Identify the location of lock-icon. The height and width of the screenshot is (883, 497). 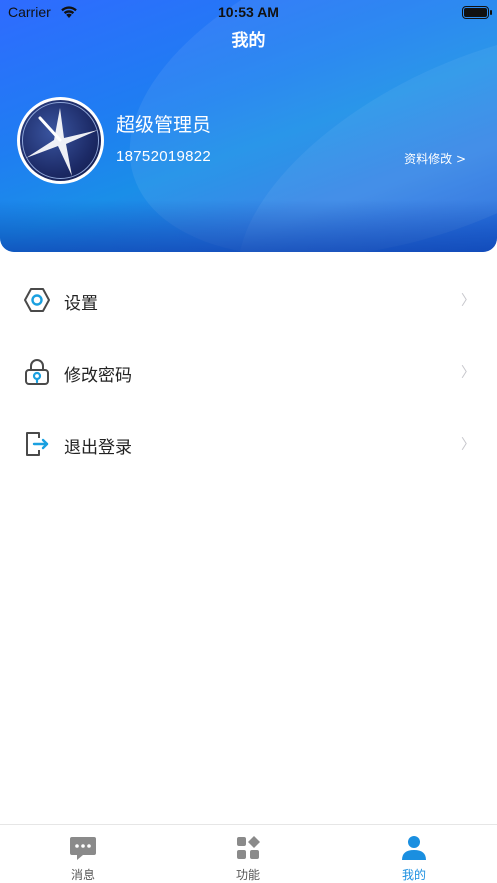
(37, 372).